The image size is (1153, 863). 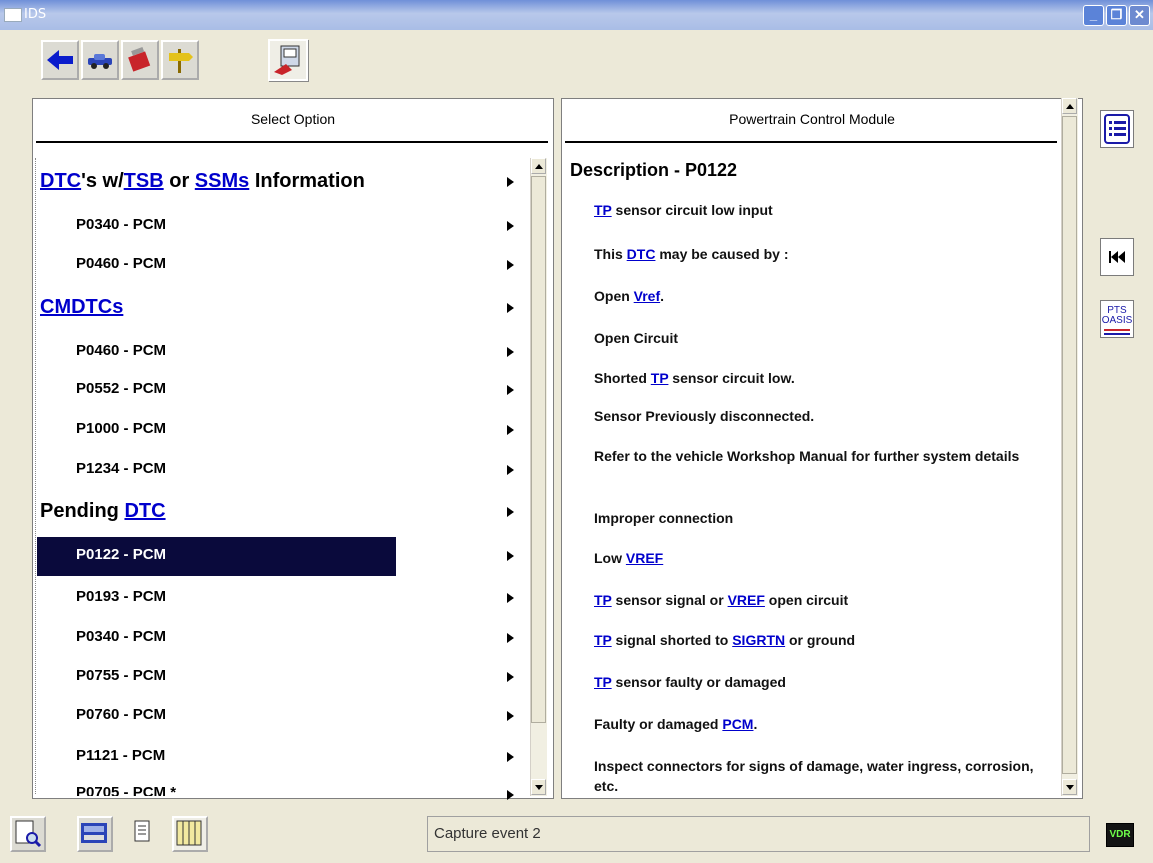 I want to click on description-text: sensor circuit low., so click(x=731, y=378).